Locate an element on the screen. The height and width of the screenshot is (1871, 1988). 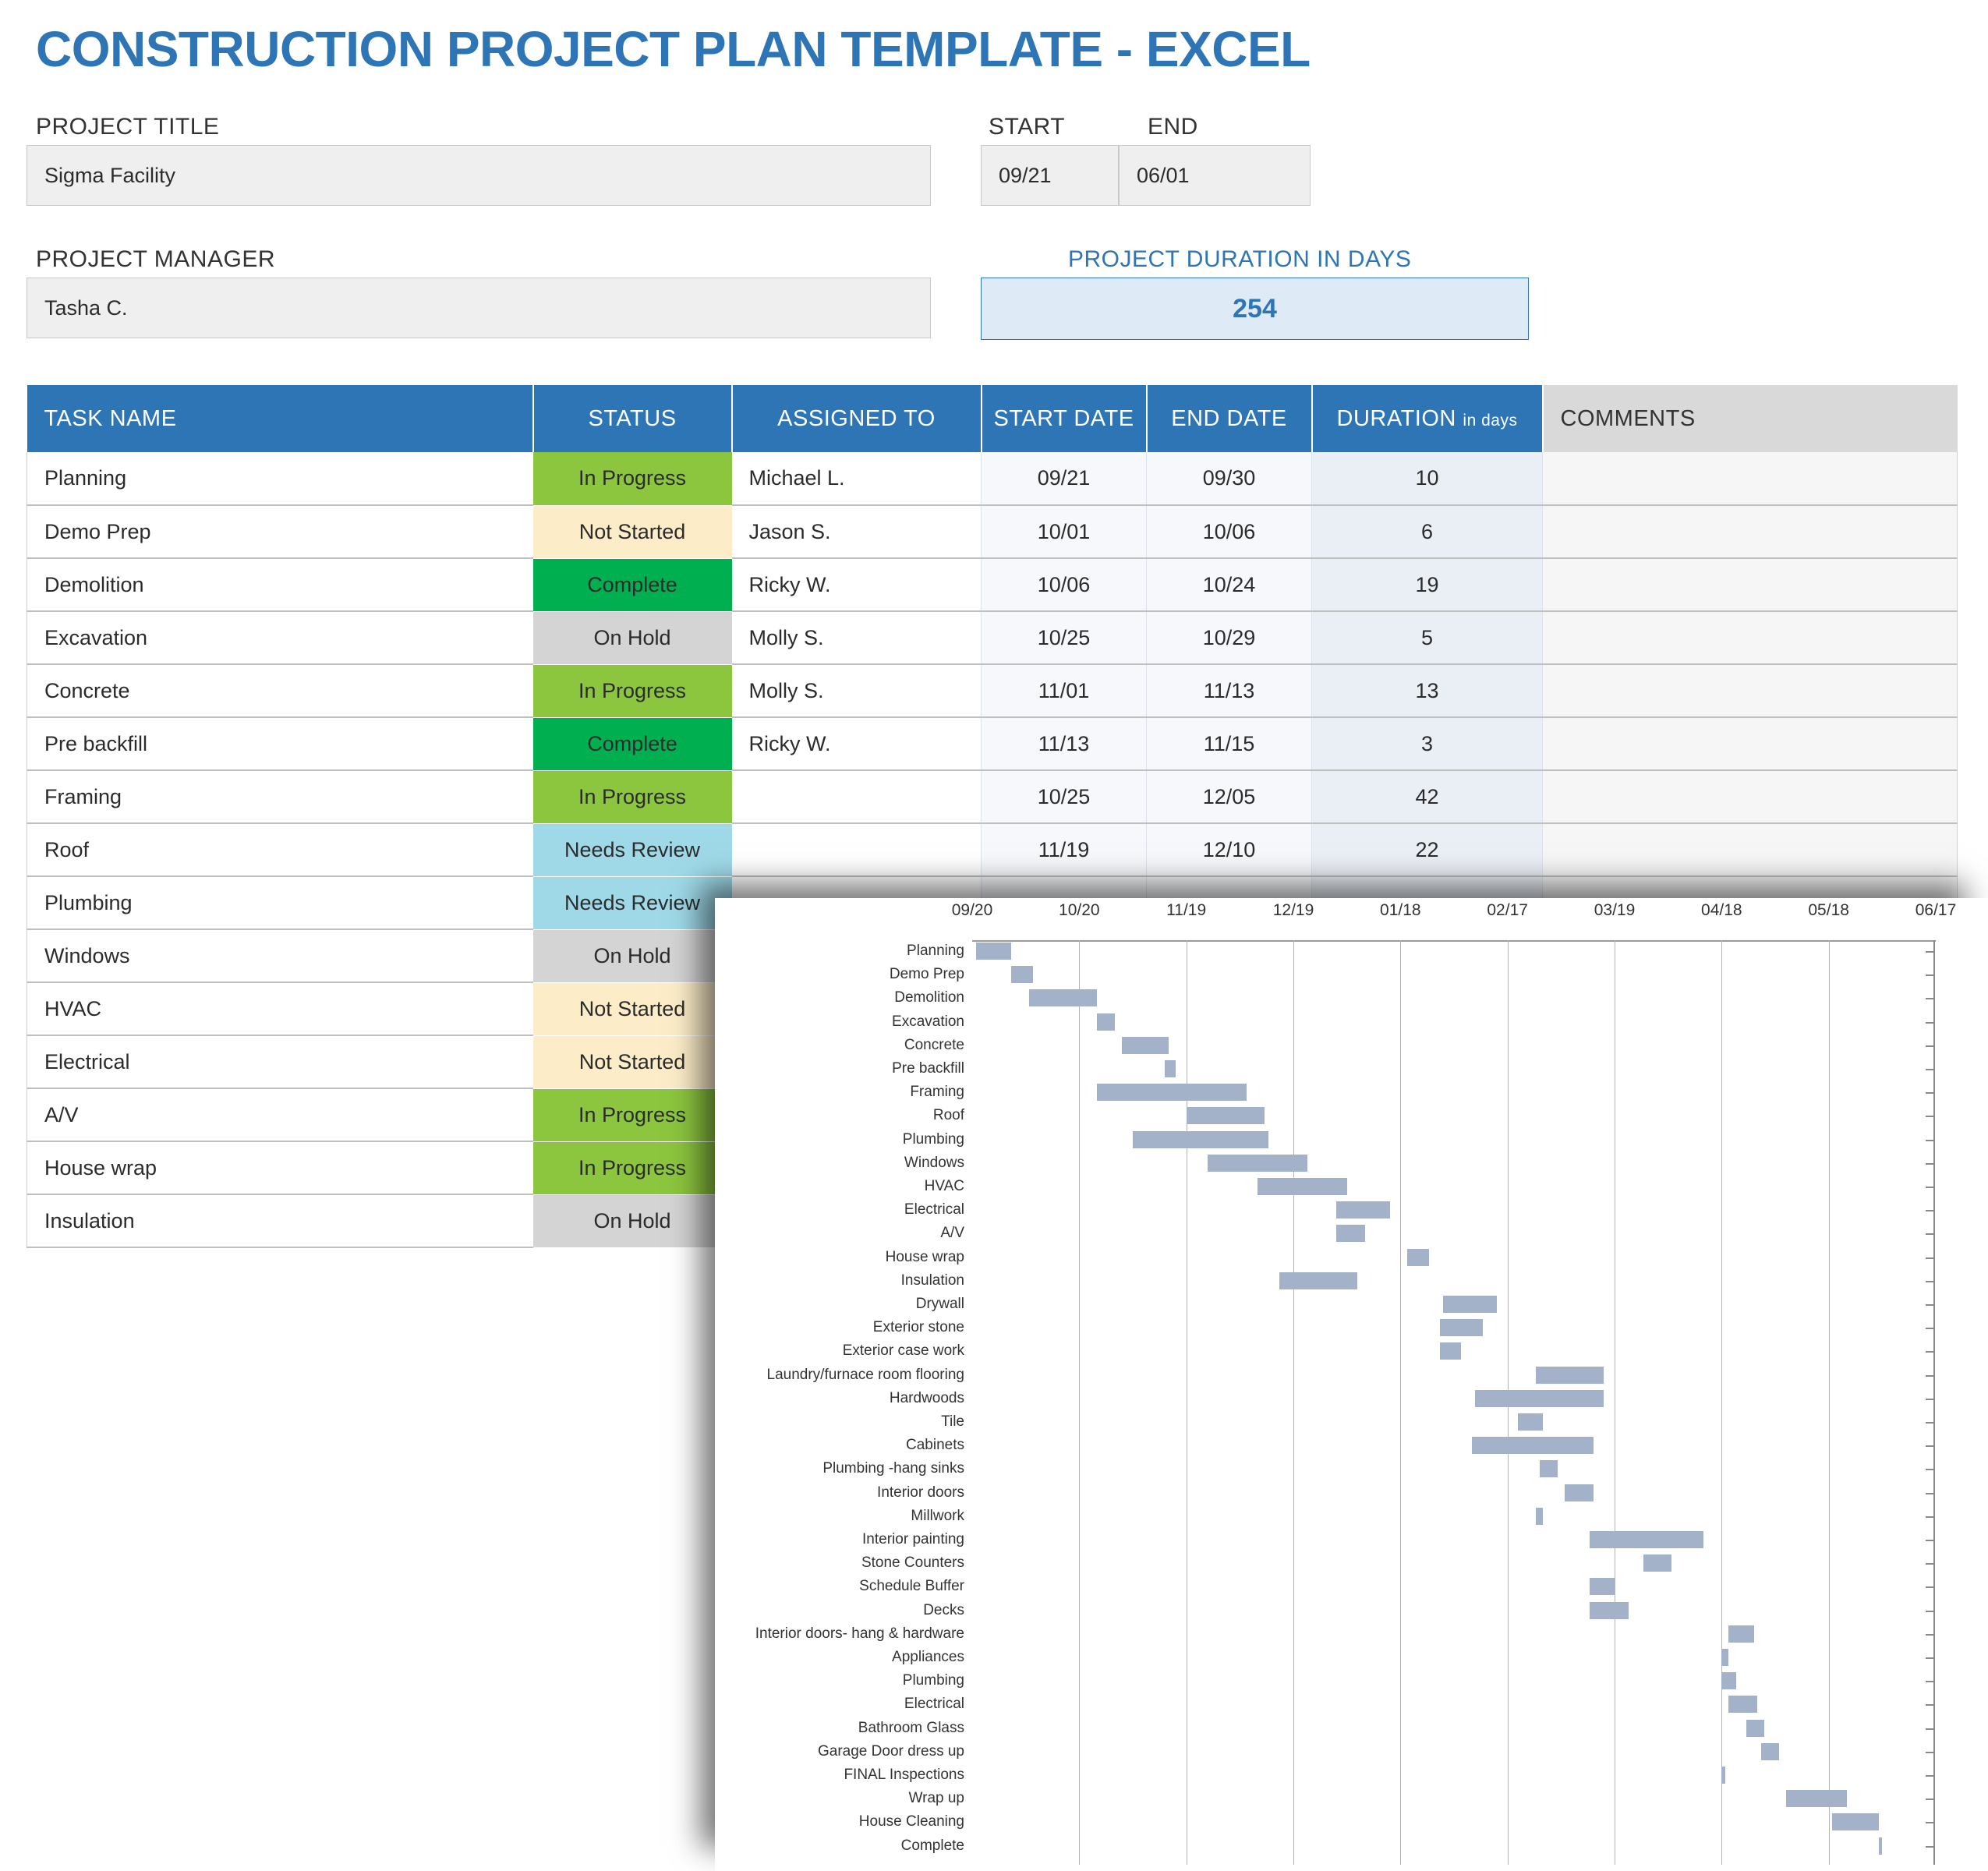
cell-end-date: 10/29 is located at coordinates (1229, 638).